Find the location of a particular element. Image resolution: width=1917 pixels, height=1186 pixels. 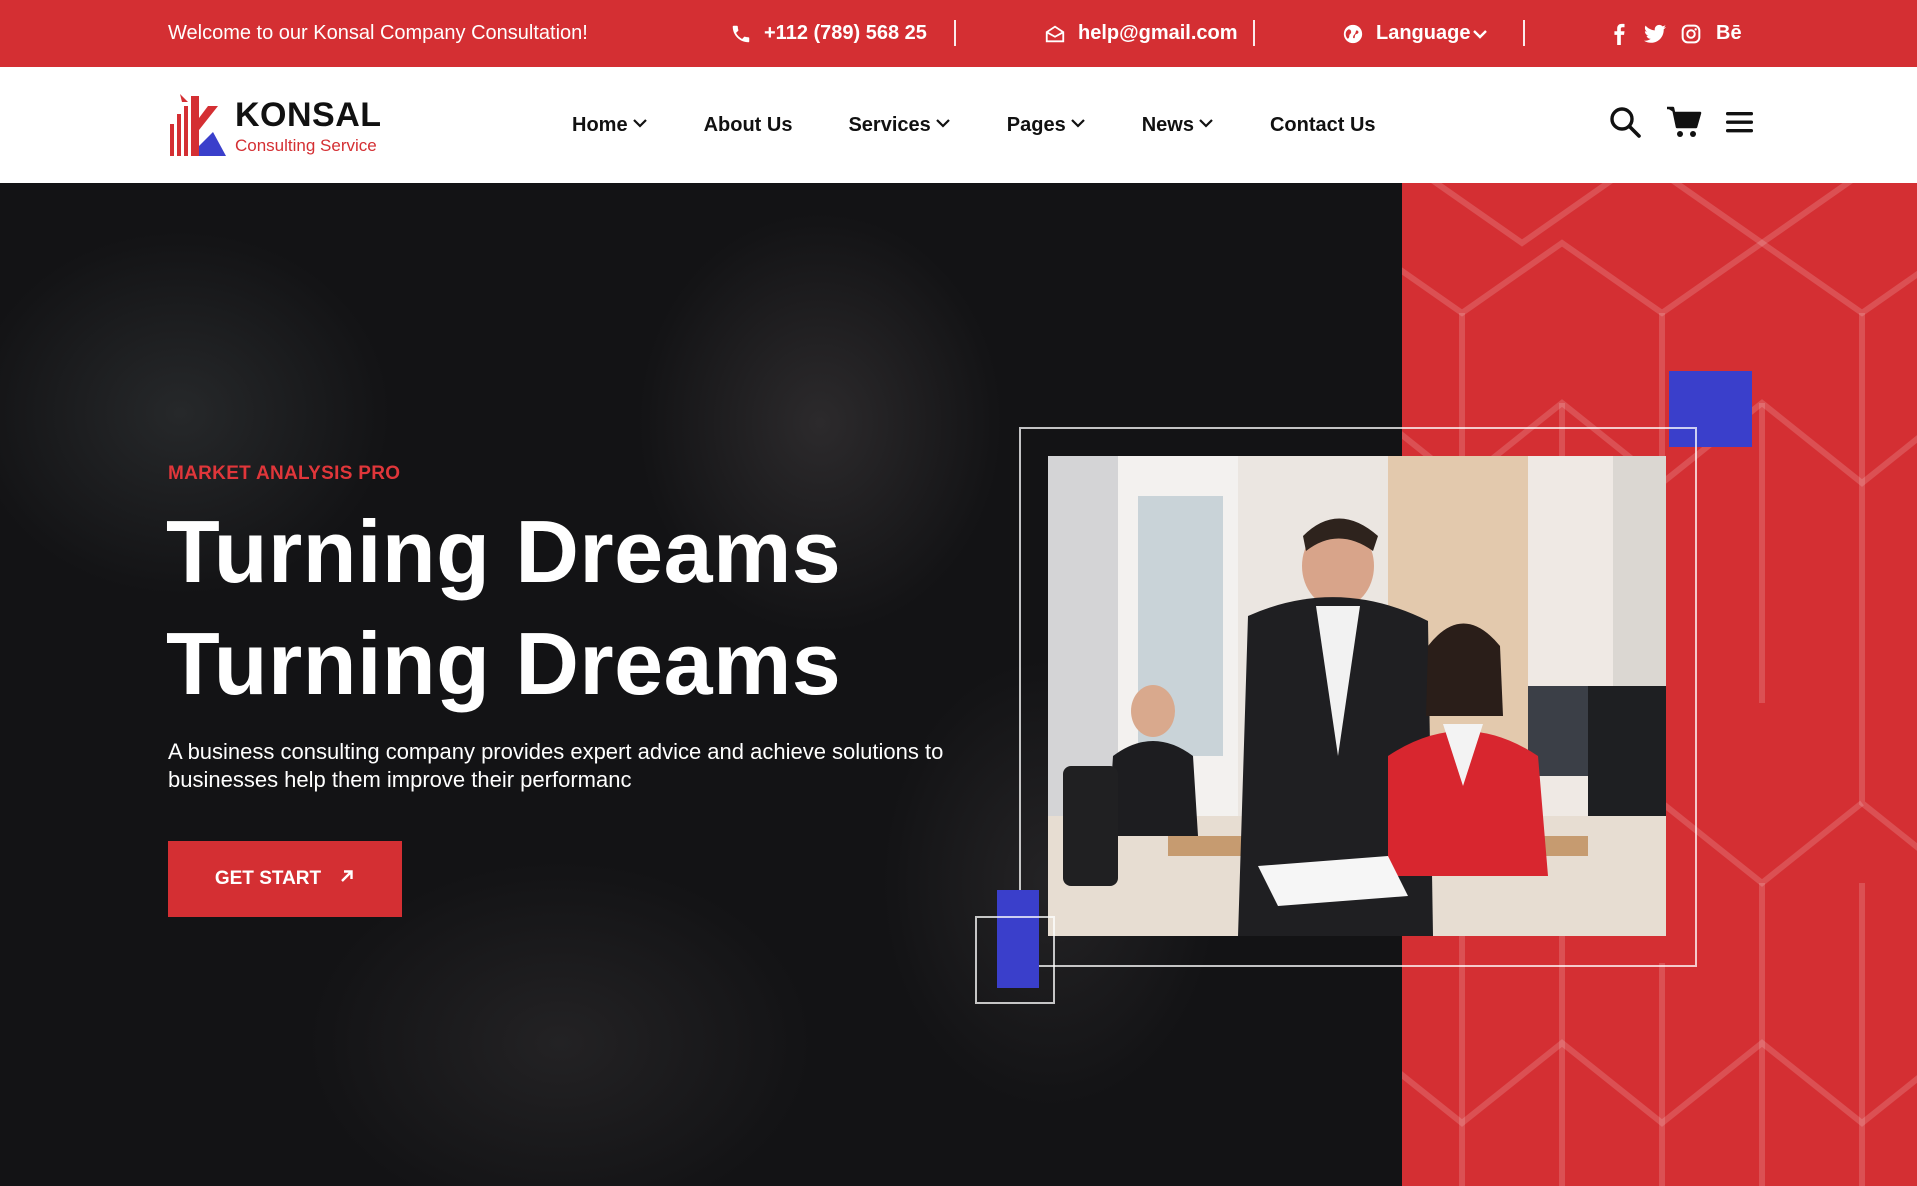

phone-link: +112 (789) 568 25 is located at coordinates (828, 33).